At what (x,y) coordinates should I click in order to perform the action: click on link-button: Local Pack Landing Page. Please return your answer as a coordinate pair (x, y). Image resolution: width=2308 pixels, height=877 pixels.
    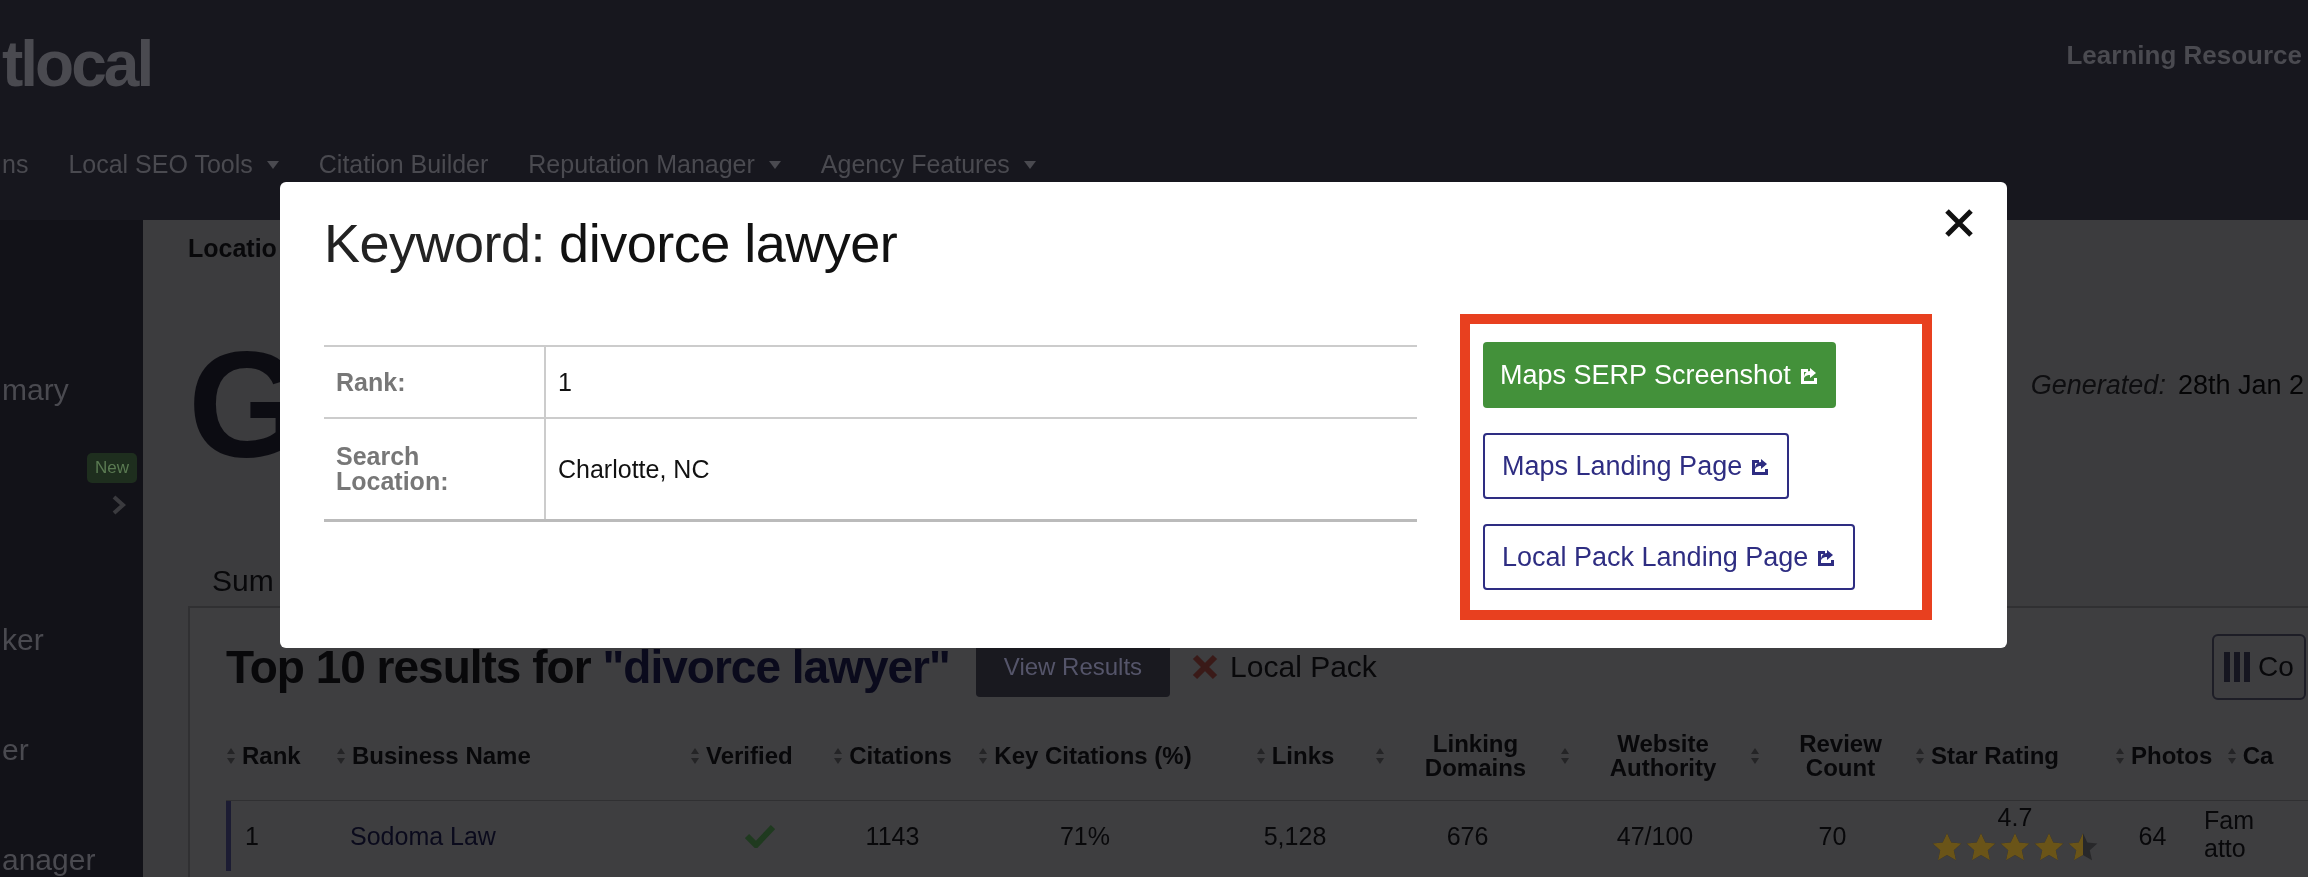
    Looking at the image, I should click on (1669, 557).